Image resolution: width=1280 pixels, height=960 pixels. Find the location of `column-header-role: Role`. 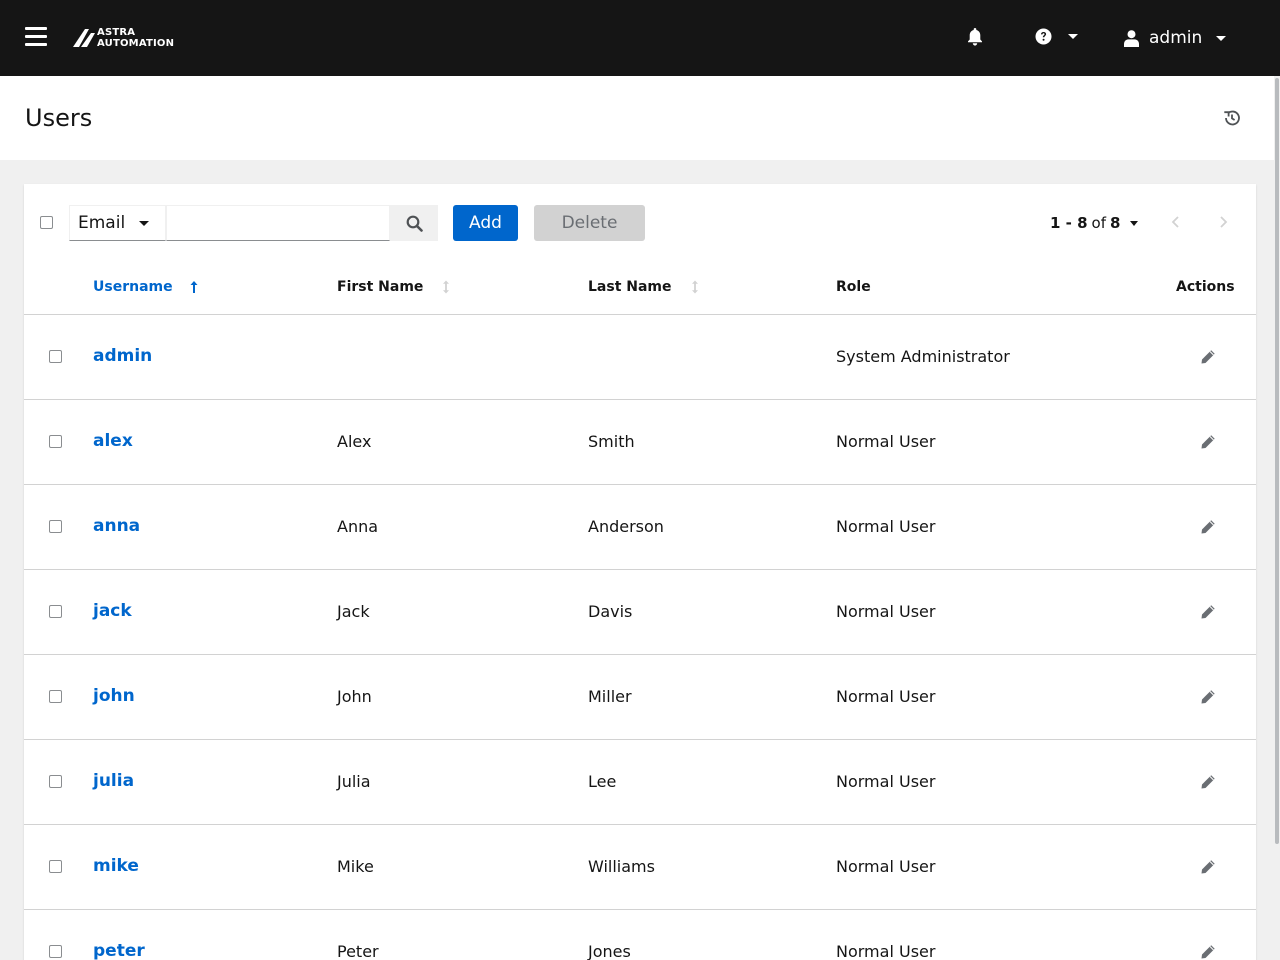

column-header-role: Role is located at coordinates (853, 287).